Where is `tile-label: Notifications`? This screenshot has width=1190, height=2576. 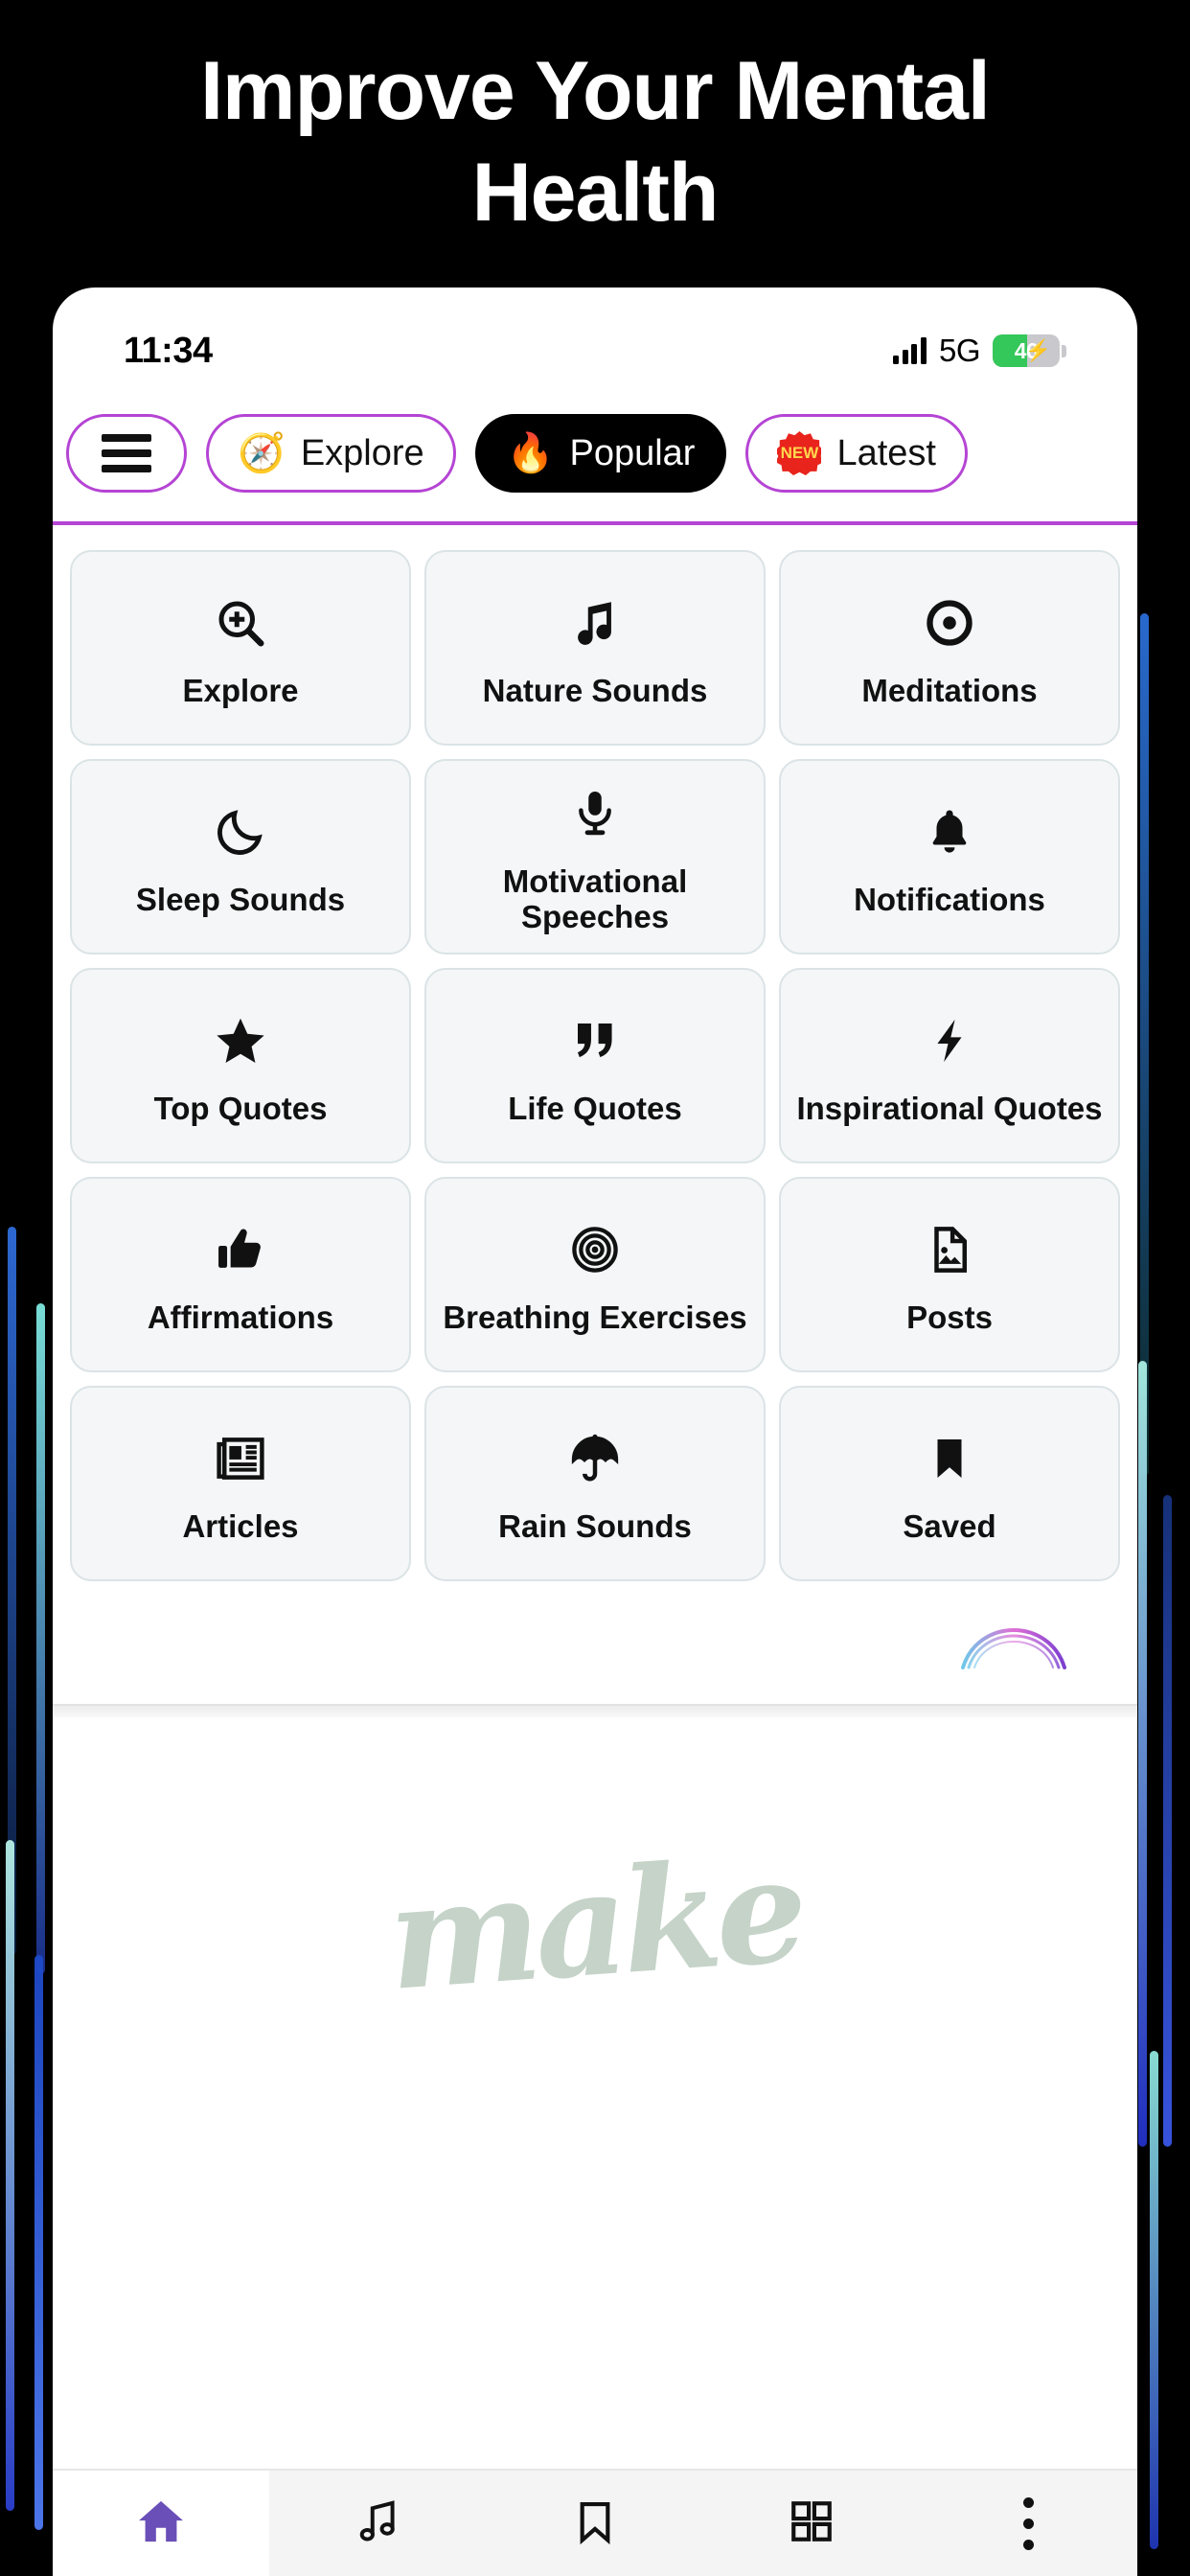 tile-label: Notifications is located at coordinates (950, 899).